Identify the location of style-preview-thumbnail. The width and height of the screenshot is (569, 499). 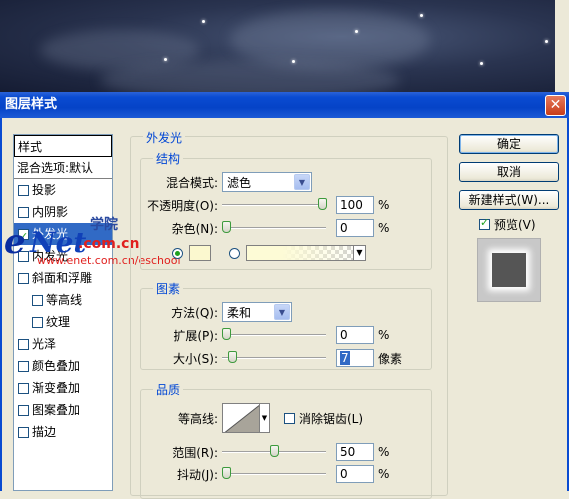
(509, 270).